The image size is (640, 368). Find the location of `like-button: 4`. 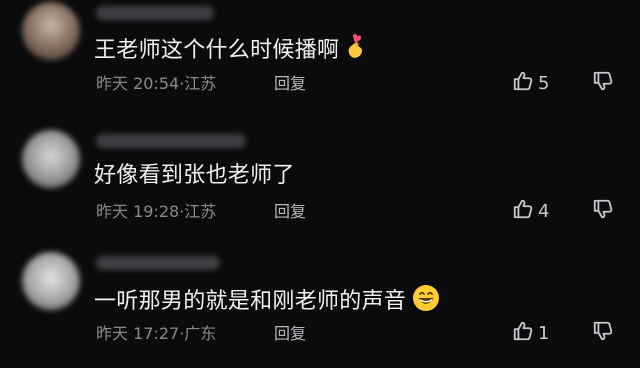

like-button: 4 is located at coordinates (530, 211).